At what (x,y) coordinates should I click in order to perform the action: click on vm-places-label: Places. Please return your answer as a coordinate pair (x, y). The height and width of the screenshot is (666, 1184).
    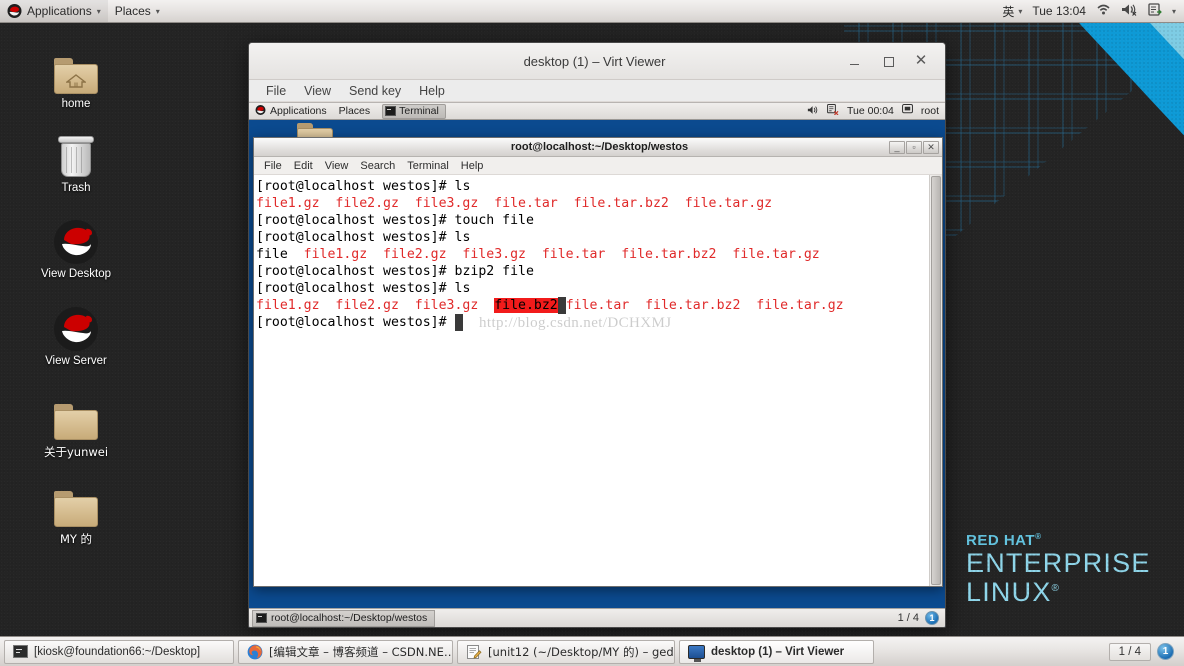
    Looking at the image, I should click on (354, 111).